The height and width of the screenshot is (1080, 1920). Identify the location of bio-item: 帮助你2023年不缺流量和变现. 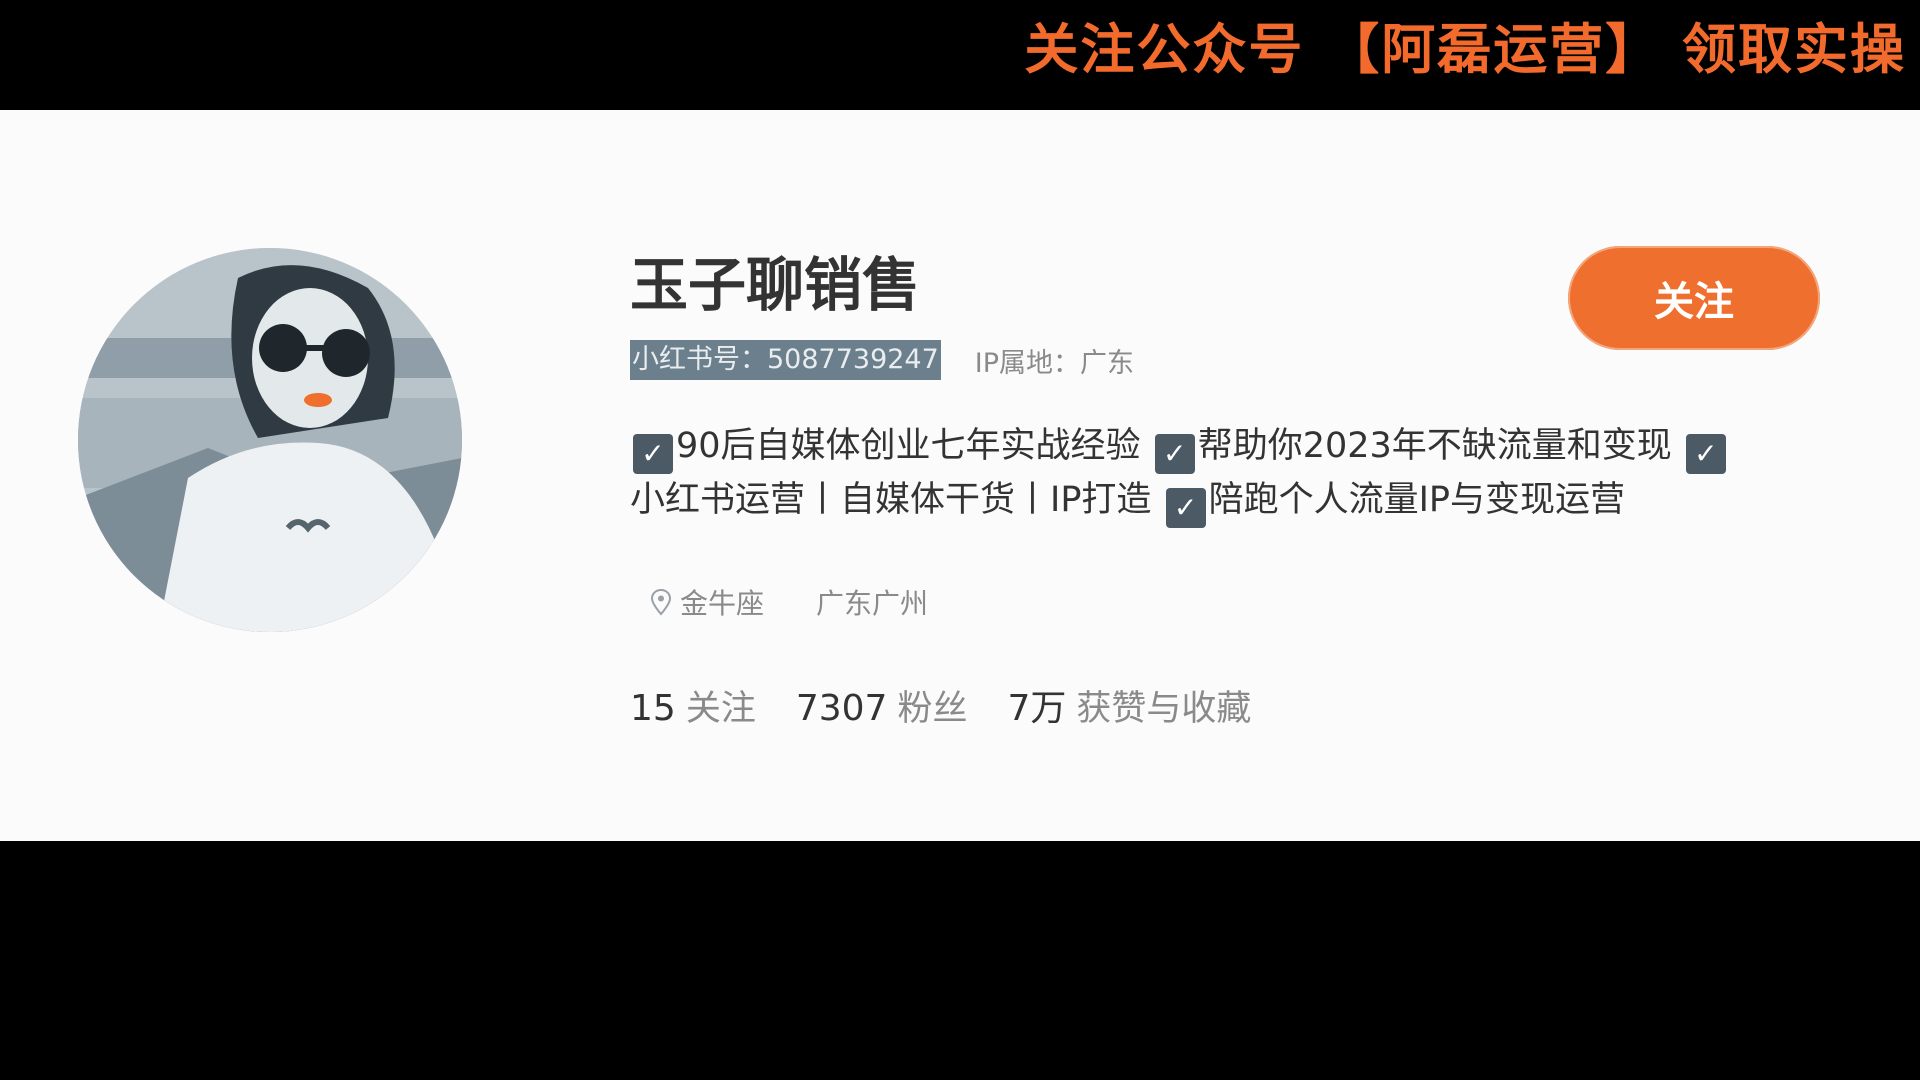
(1434, 446).